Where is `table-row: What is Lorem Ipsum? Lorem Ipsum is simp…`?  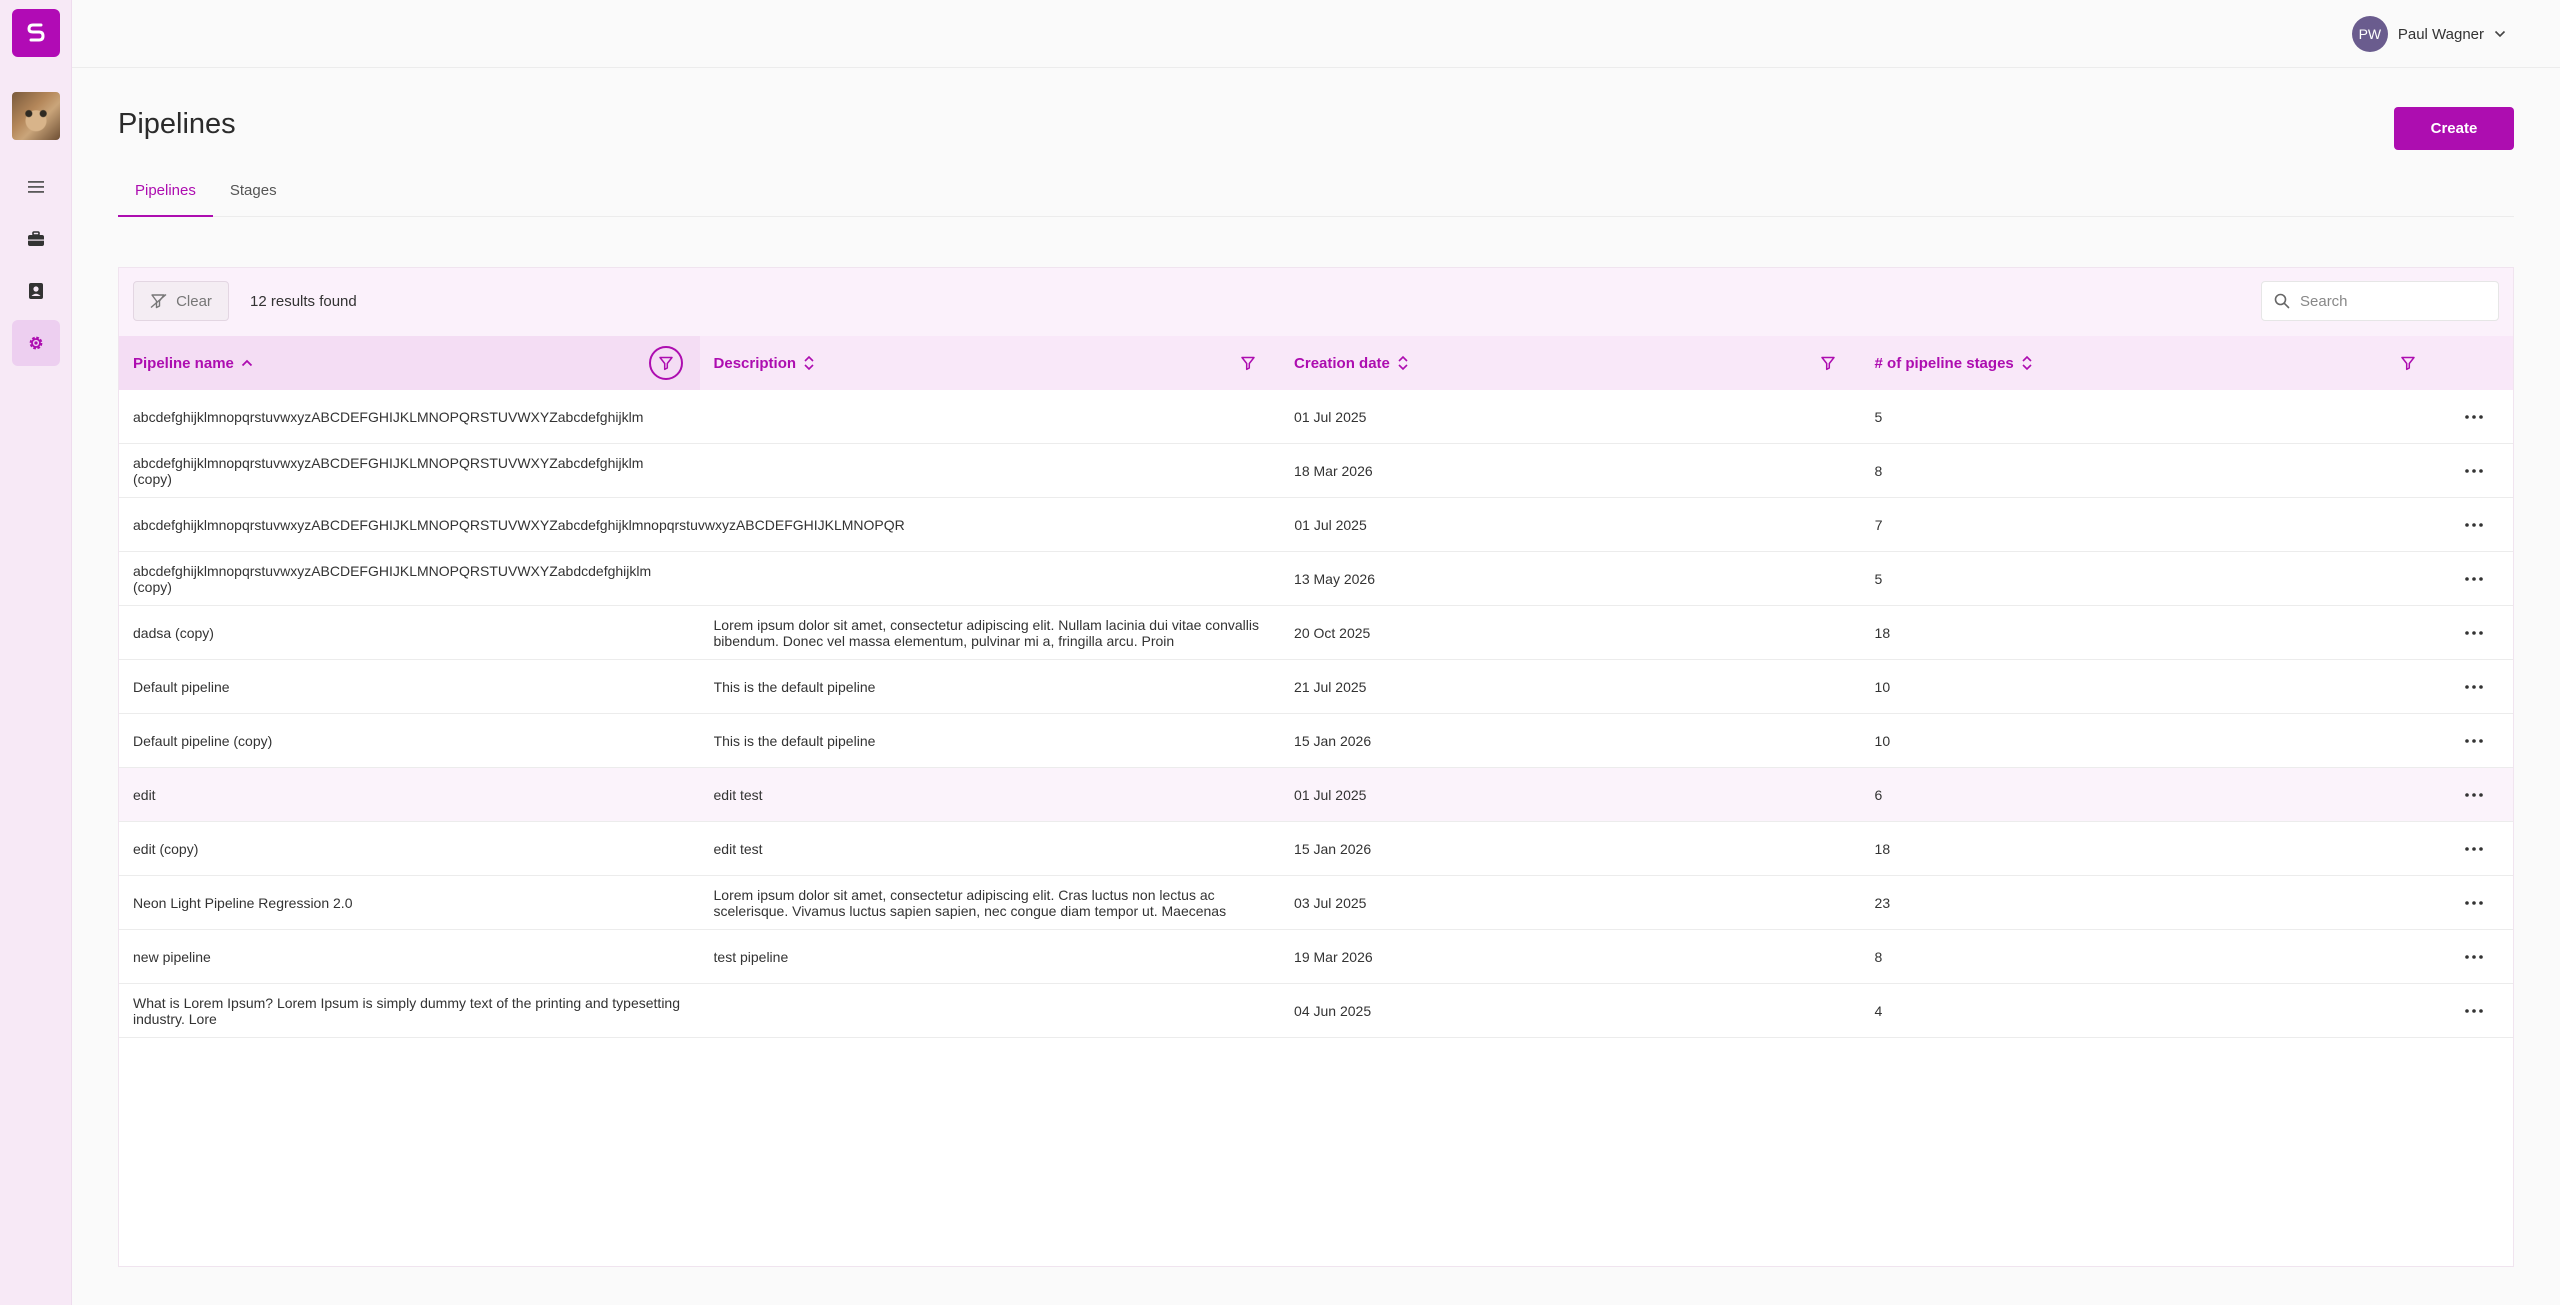 table-row: What is Lorem Ipsum? Lorem Ipsum is simp… is located at coordinates (1316, 1011).